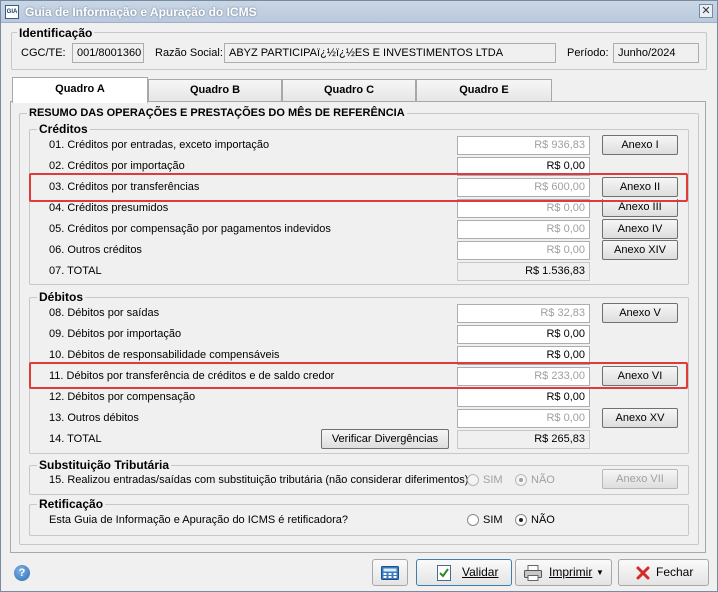 The height and width of the screenshot is (592, 718). Describe the element at coordinates (523, 313) in the screenshot. I see `debito-08-field: R$ 32,83` at that location.